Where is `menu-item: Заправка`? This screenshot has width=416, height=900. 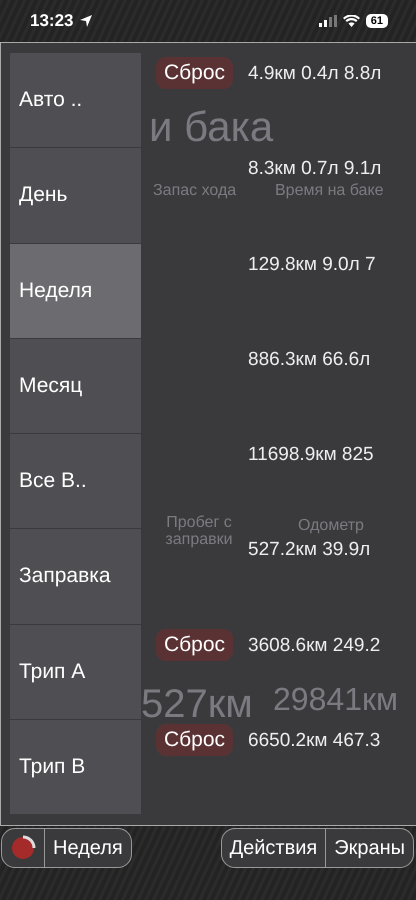 menu-item: Заправка is located at coordinates (75, 576).